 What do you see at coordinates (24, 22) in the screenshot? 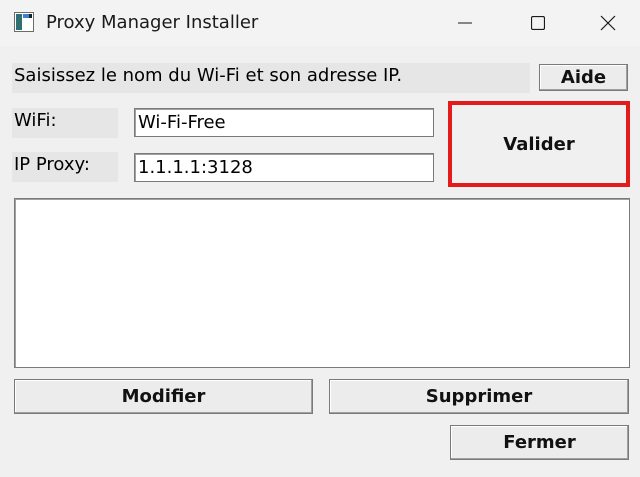
I see `app-window-icon` at bounding box center [24, 22].